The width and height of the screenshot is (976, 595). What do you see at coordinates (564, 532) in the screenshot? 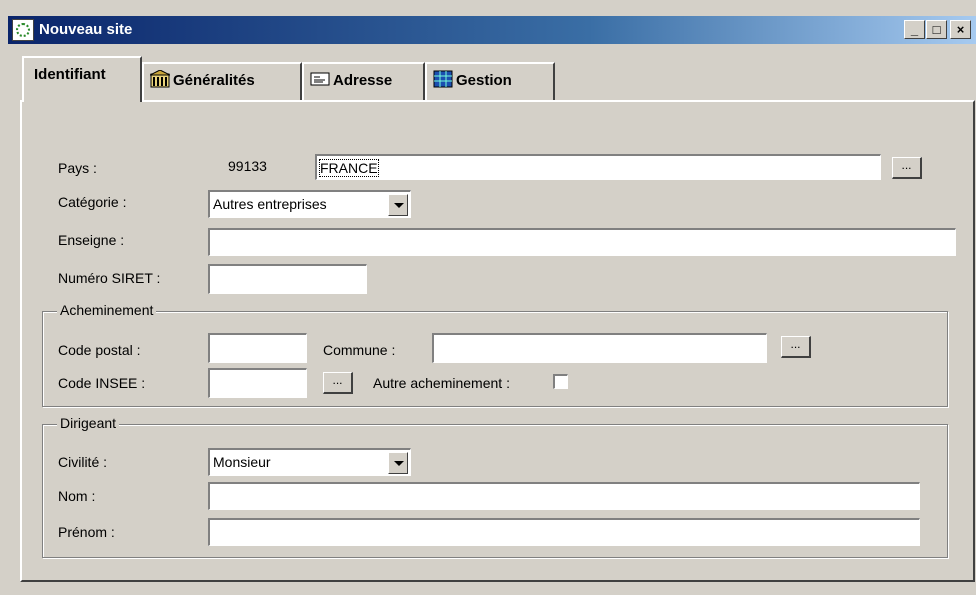
I see `prenom-field` at bounding box center [564, 532].